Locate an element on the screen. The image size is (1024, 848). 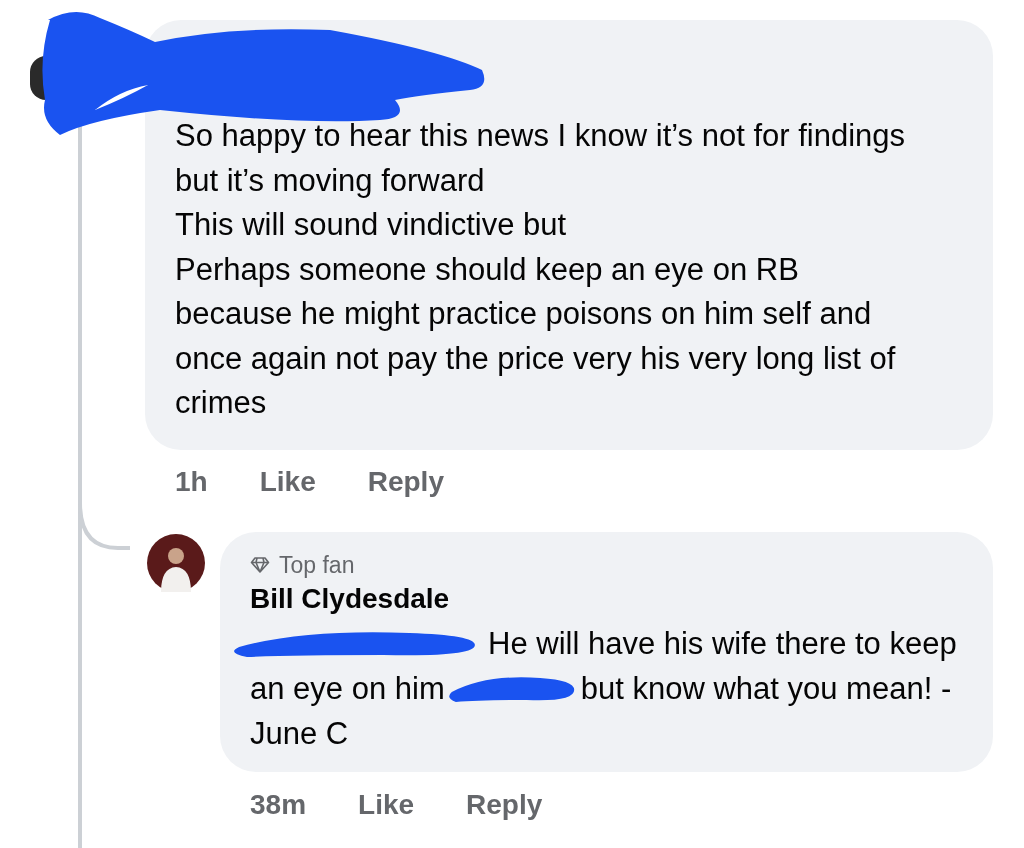
timestamp: 38m is located at coordinates (278, 804).